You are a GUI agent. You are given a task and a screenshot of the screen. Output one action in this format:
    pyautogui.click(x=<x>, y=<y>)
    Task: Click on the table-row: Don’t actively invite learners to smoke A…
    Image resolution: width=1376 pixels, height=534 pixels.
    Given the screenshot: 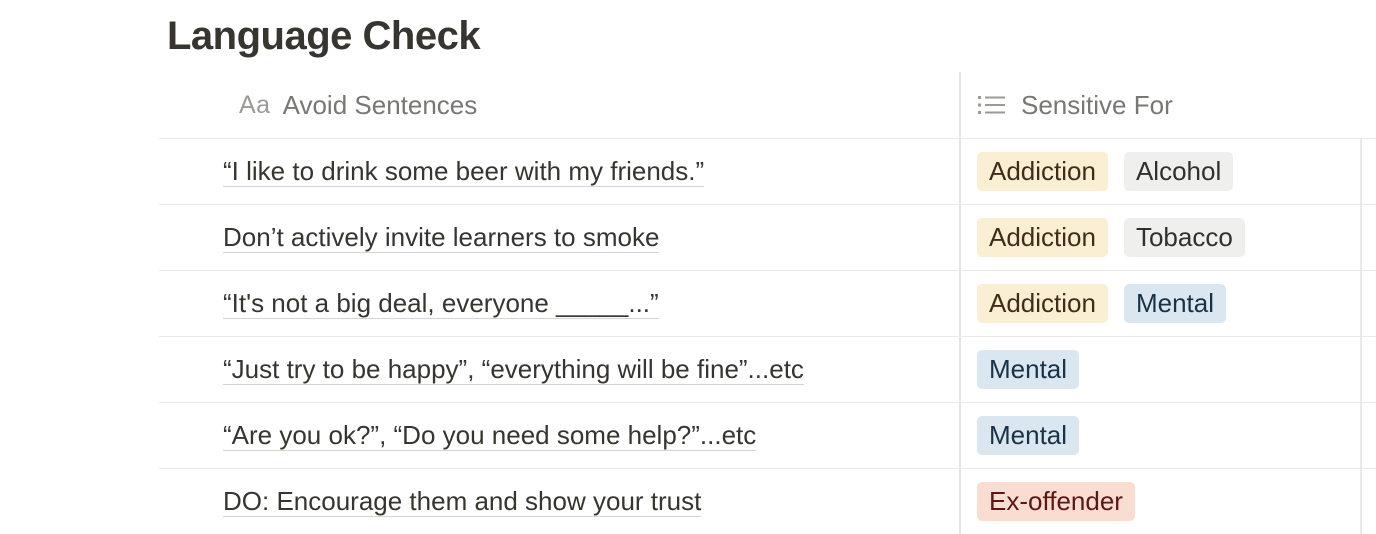 What is the action you would take?
    pyautogui.click(x=767, y=238)
    